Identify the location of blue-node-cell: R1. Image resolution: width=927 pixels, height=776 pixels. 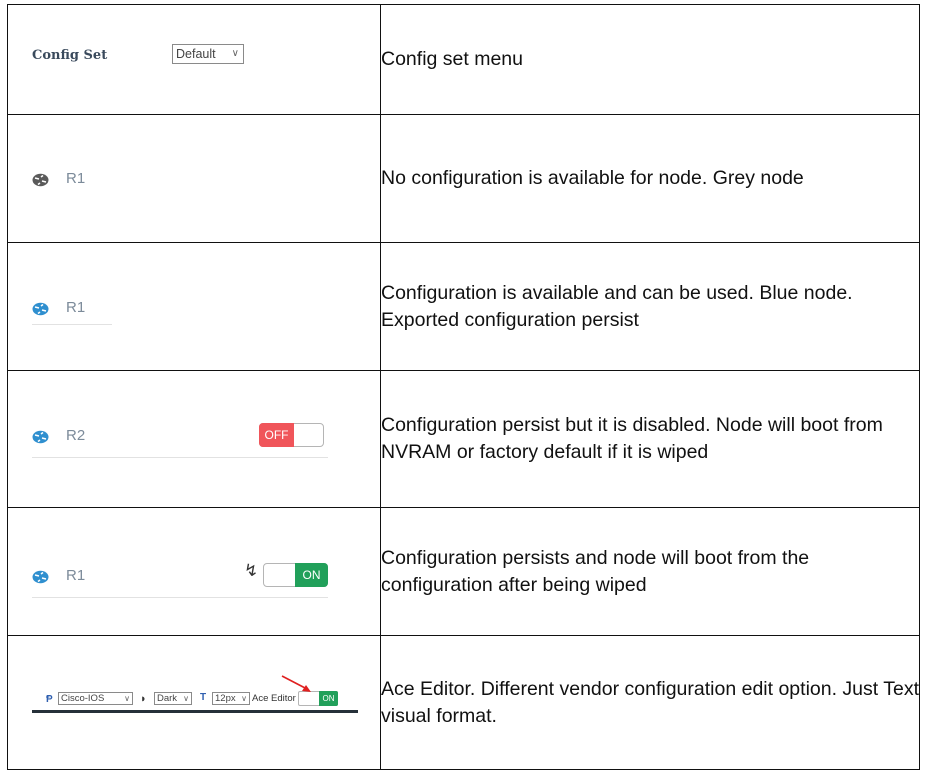
(194, 306).